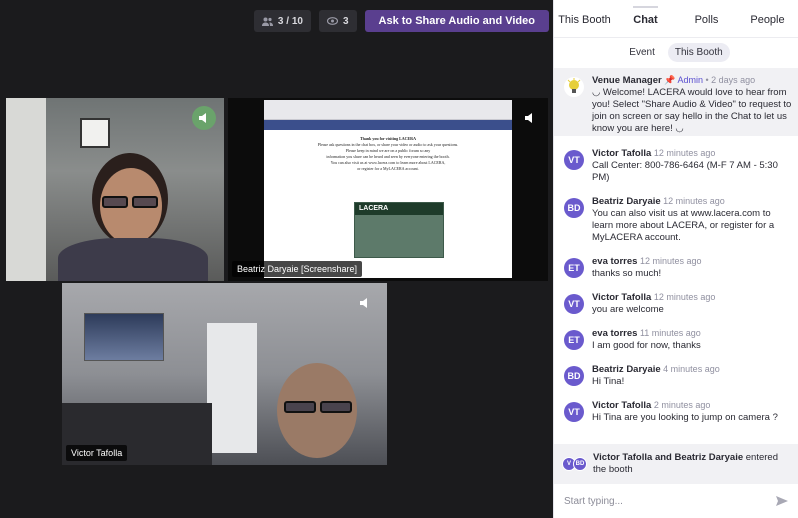 The image size is (798, 518). What do you see at coordinates (690, 80) in the screenshot?
I see `admin-badge: Admin` at bounding box center [690, 80].